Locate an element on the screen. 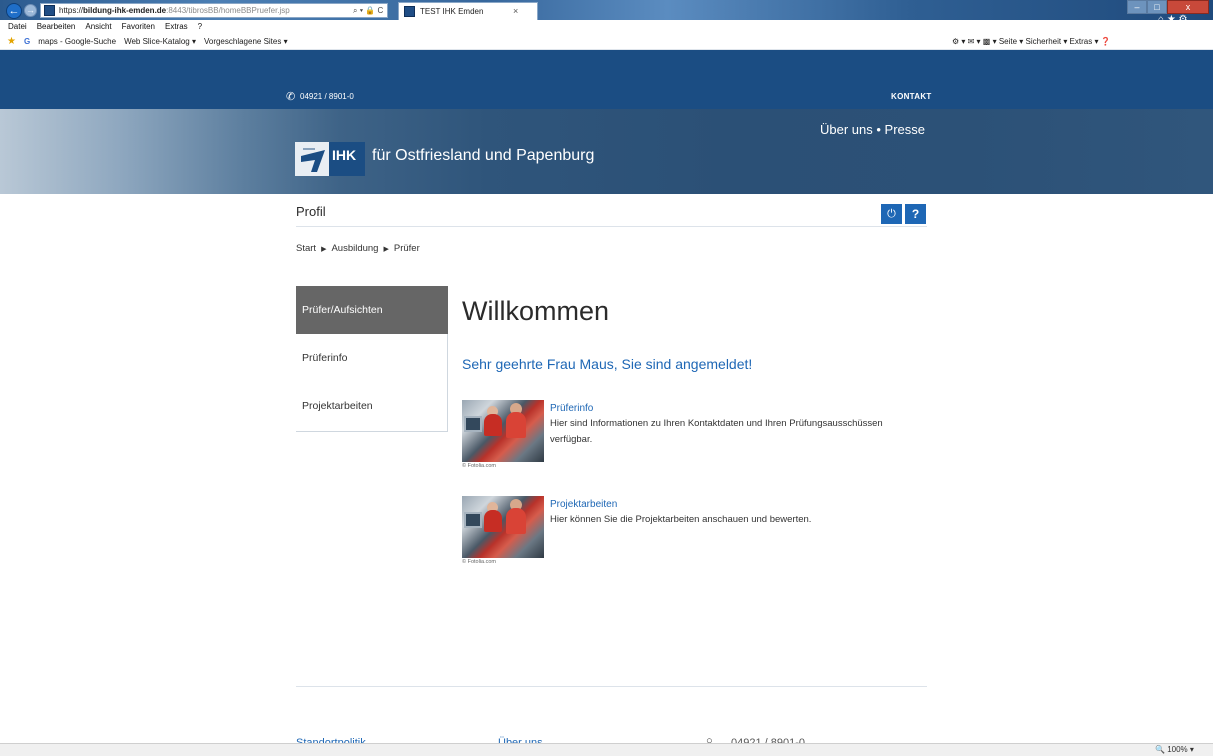  url-path: :8443/tibrosBB/homeBBPruefer.jsp is located at coordinates (228, 10).